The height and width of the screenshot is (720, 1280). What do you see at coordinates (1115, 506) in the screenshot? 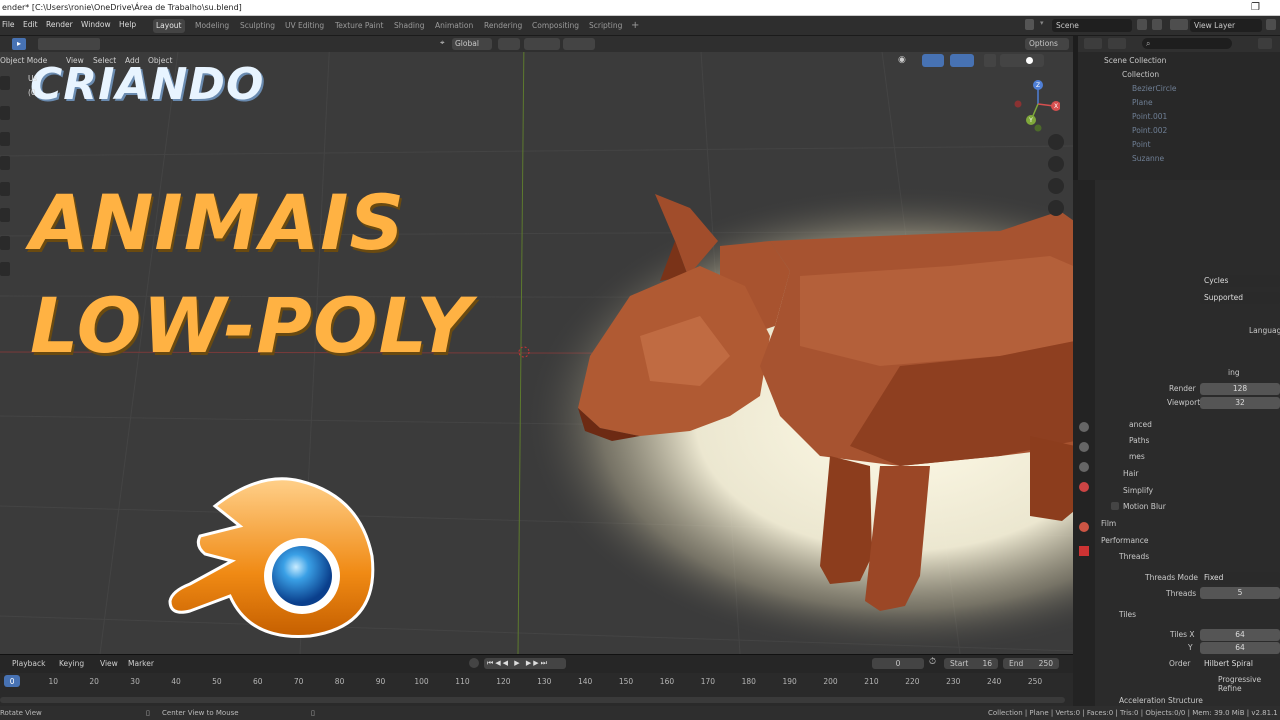
I see `motion-blur-checkbox` at bounding box center [1115, 506].